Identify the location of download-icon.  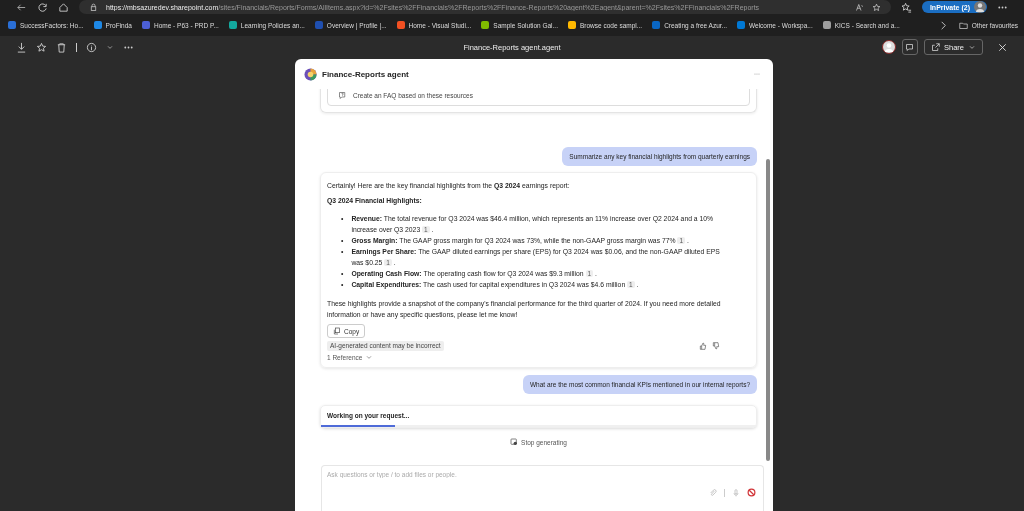
(21, 47).